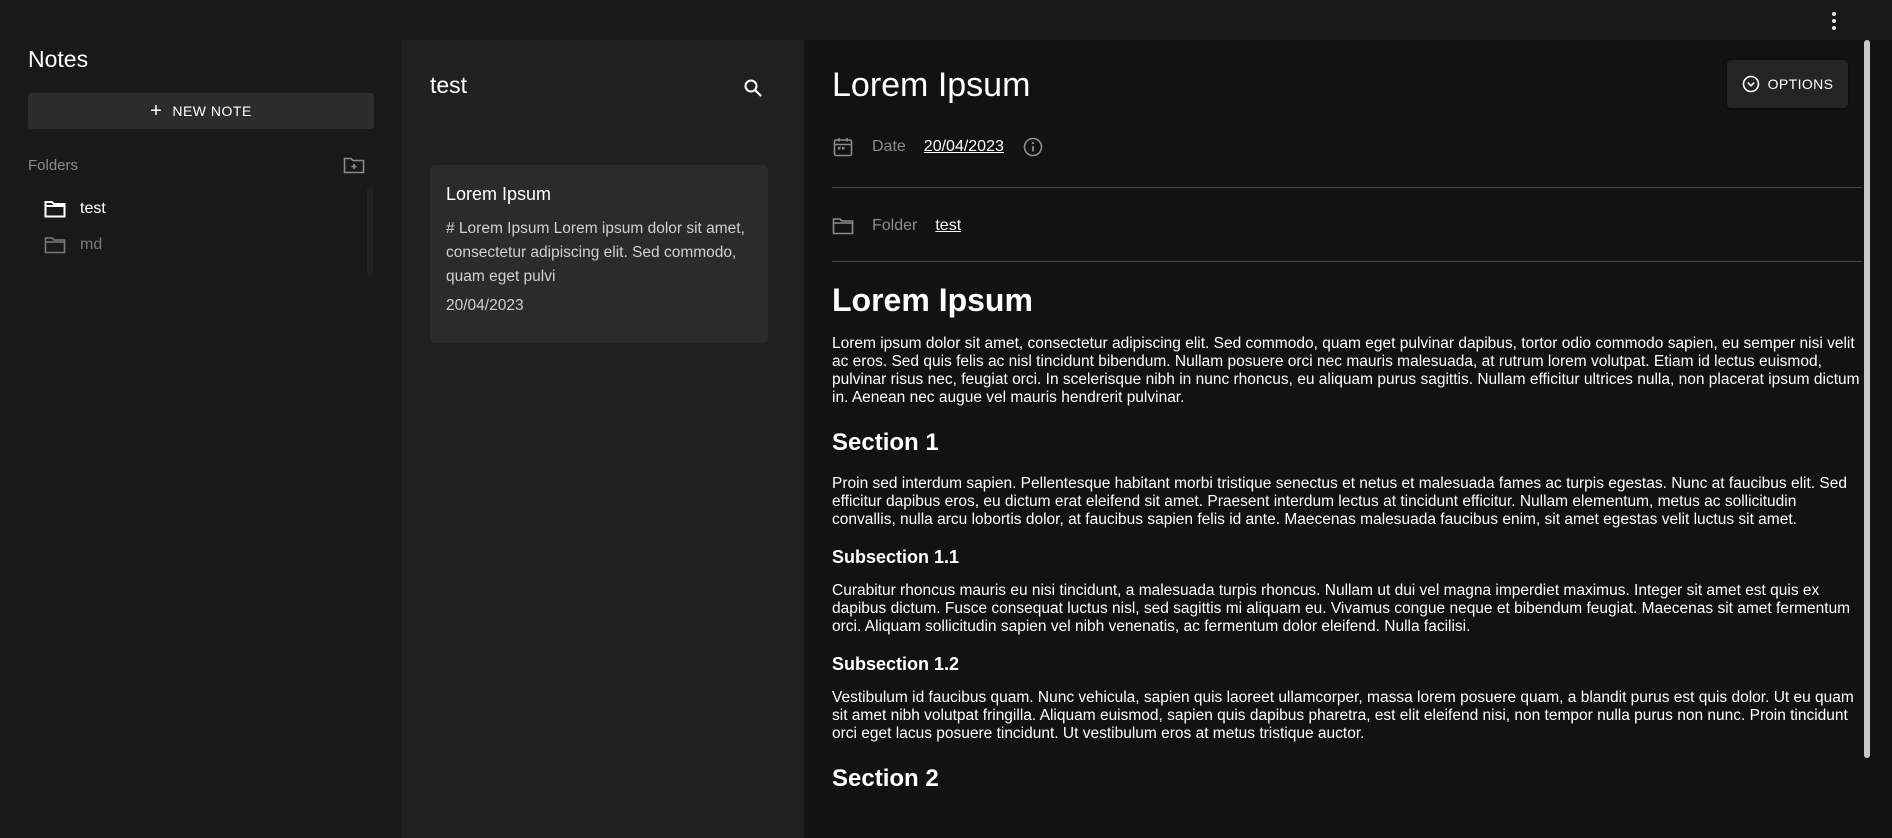  I want to click on content-heading-2: Section 1, so click(885, 442).